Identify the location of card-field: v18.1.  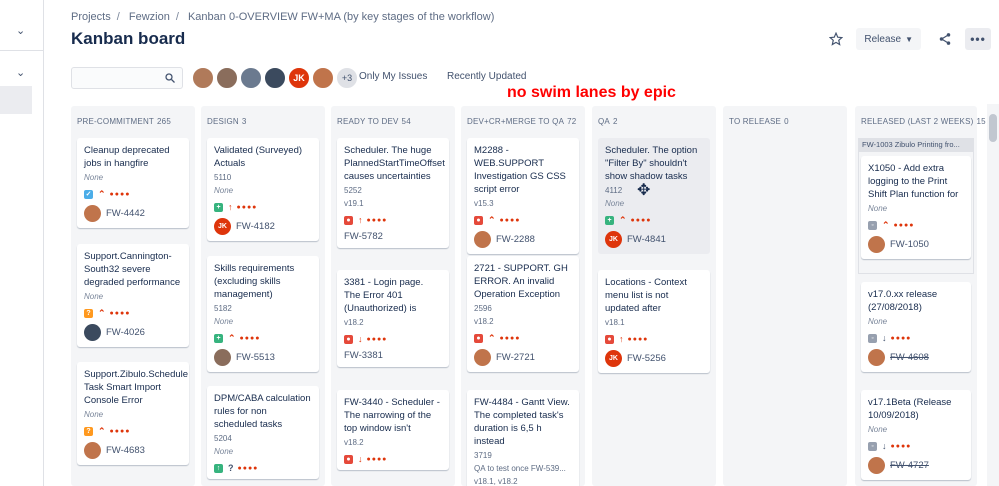
(615, 322).